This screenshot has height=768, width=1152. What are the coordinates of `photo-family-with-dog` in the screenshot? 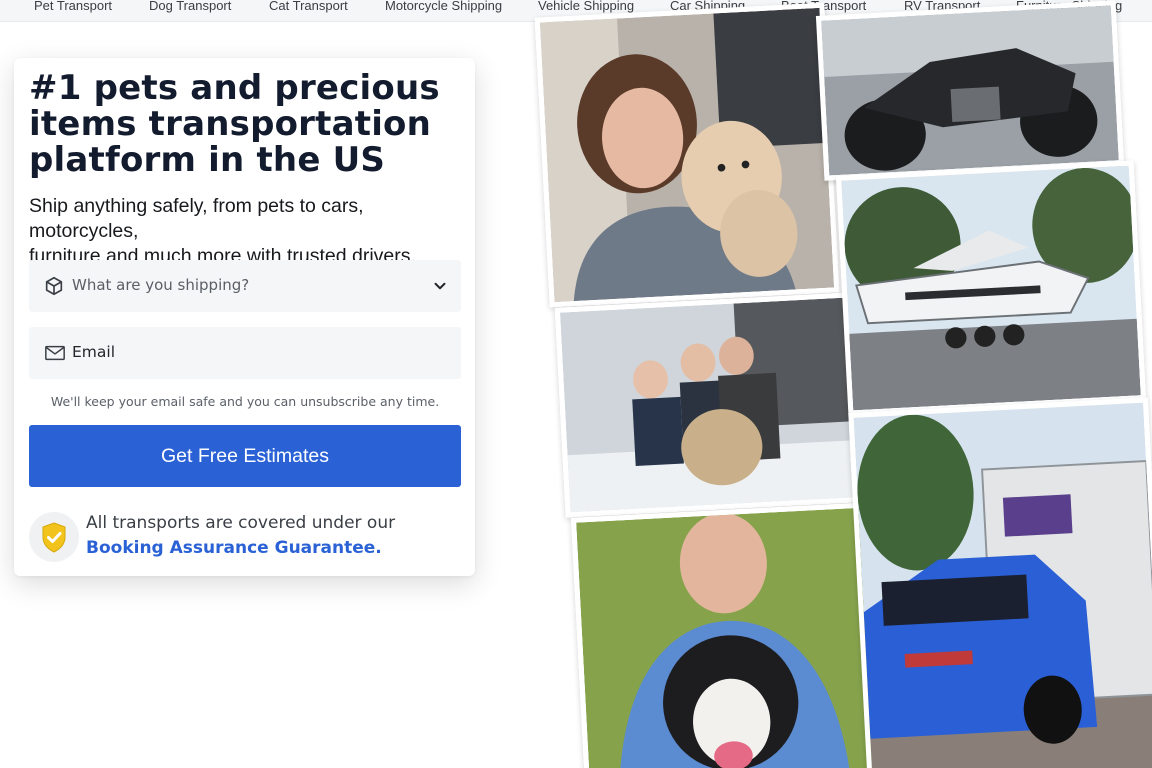 It's located at (707, 405).